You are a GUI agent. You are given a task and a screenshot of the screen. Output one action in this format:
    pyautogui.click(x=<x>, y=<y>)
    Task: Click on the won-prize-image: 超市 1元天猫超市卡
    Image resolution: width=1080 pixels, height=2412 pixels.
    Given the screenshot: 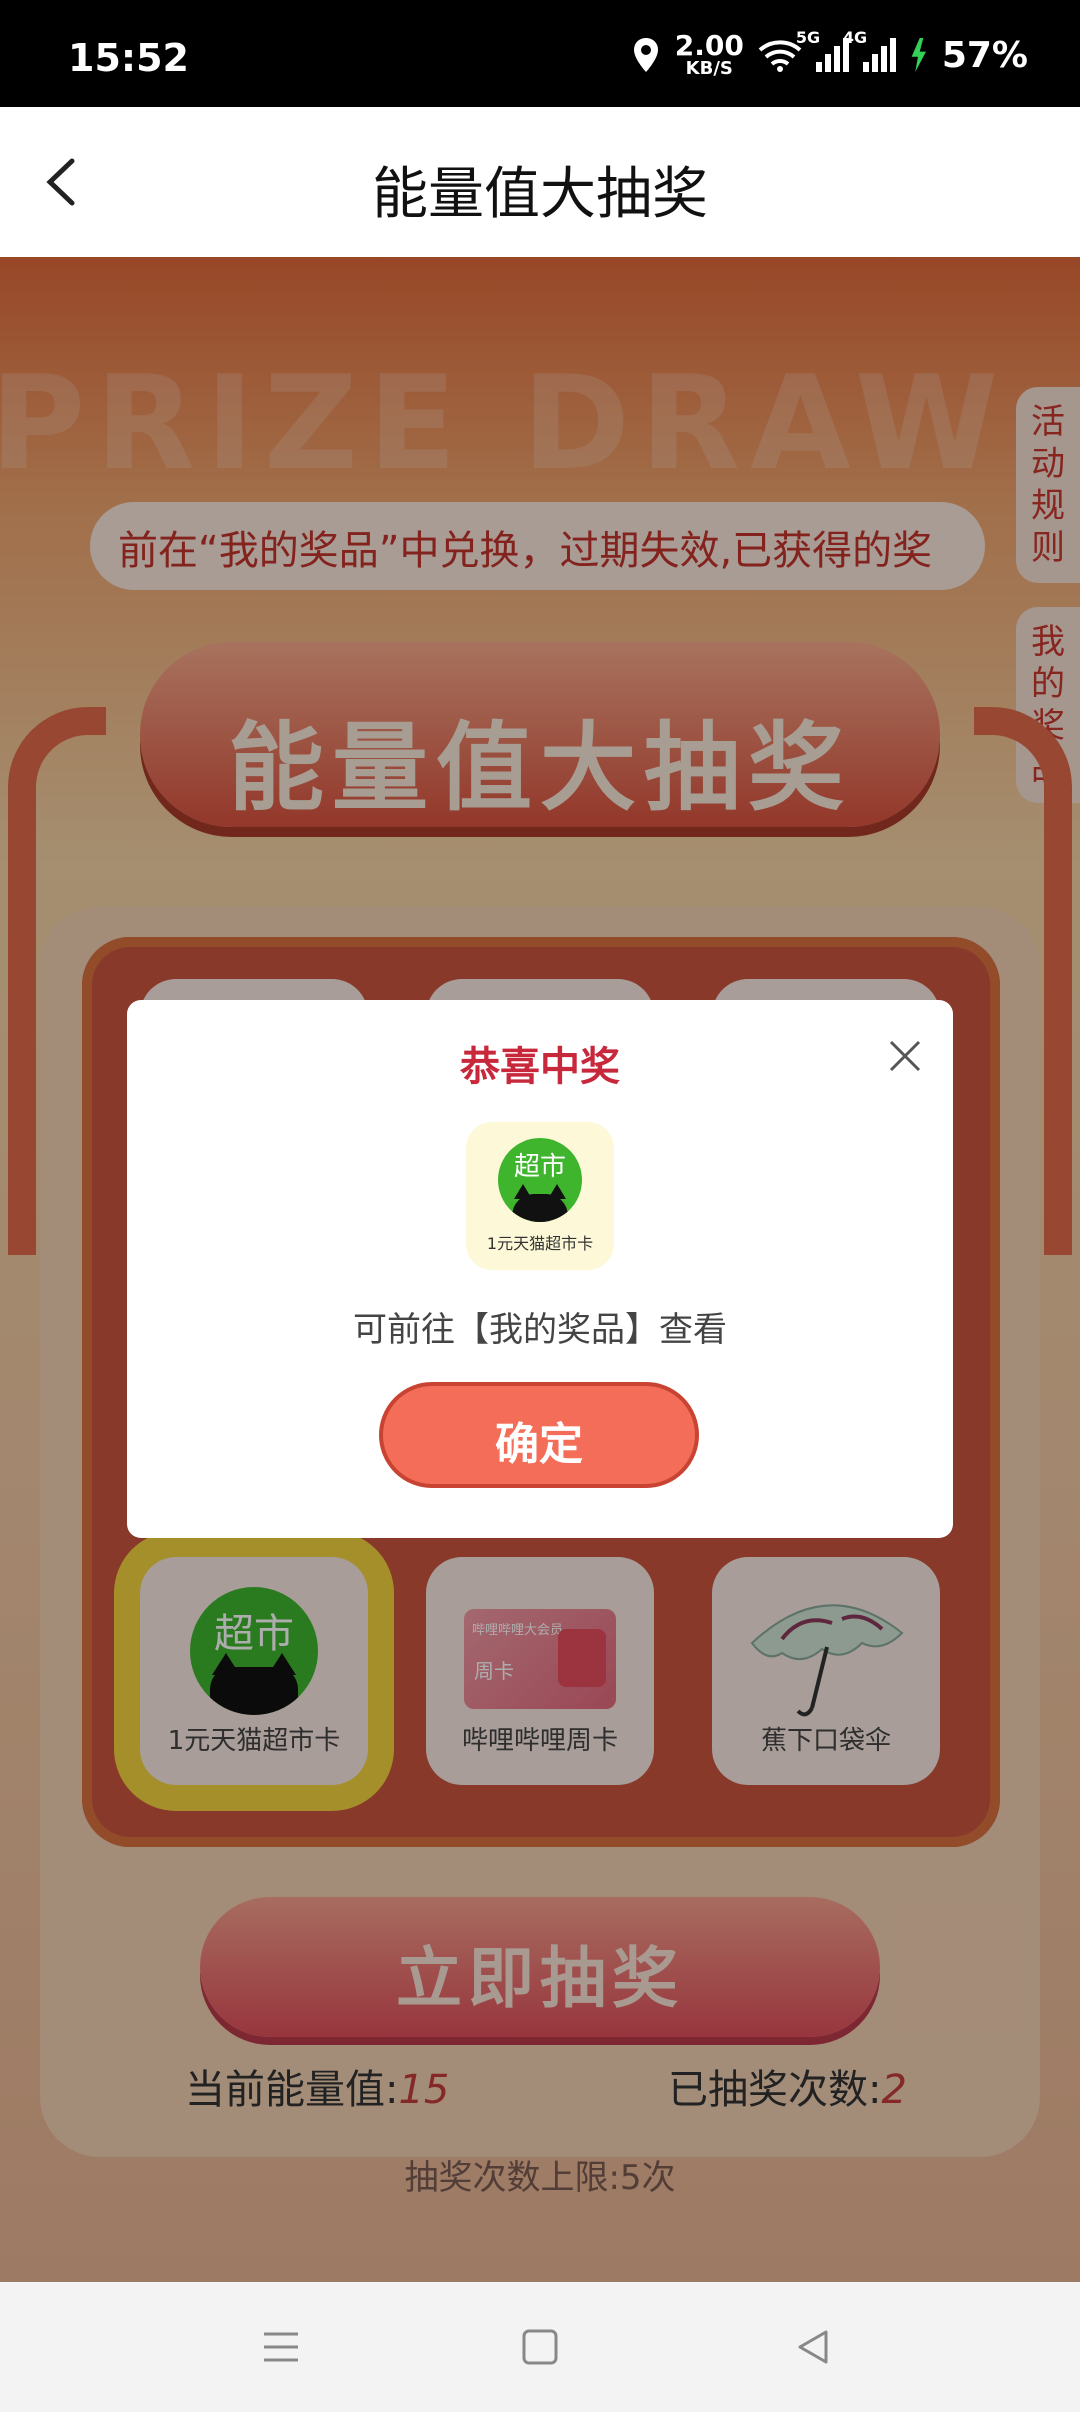 What is the action you would take?
    pyautogui.click(x=540, y=1196)
    